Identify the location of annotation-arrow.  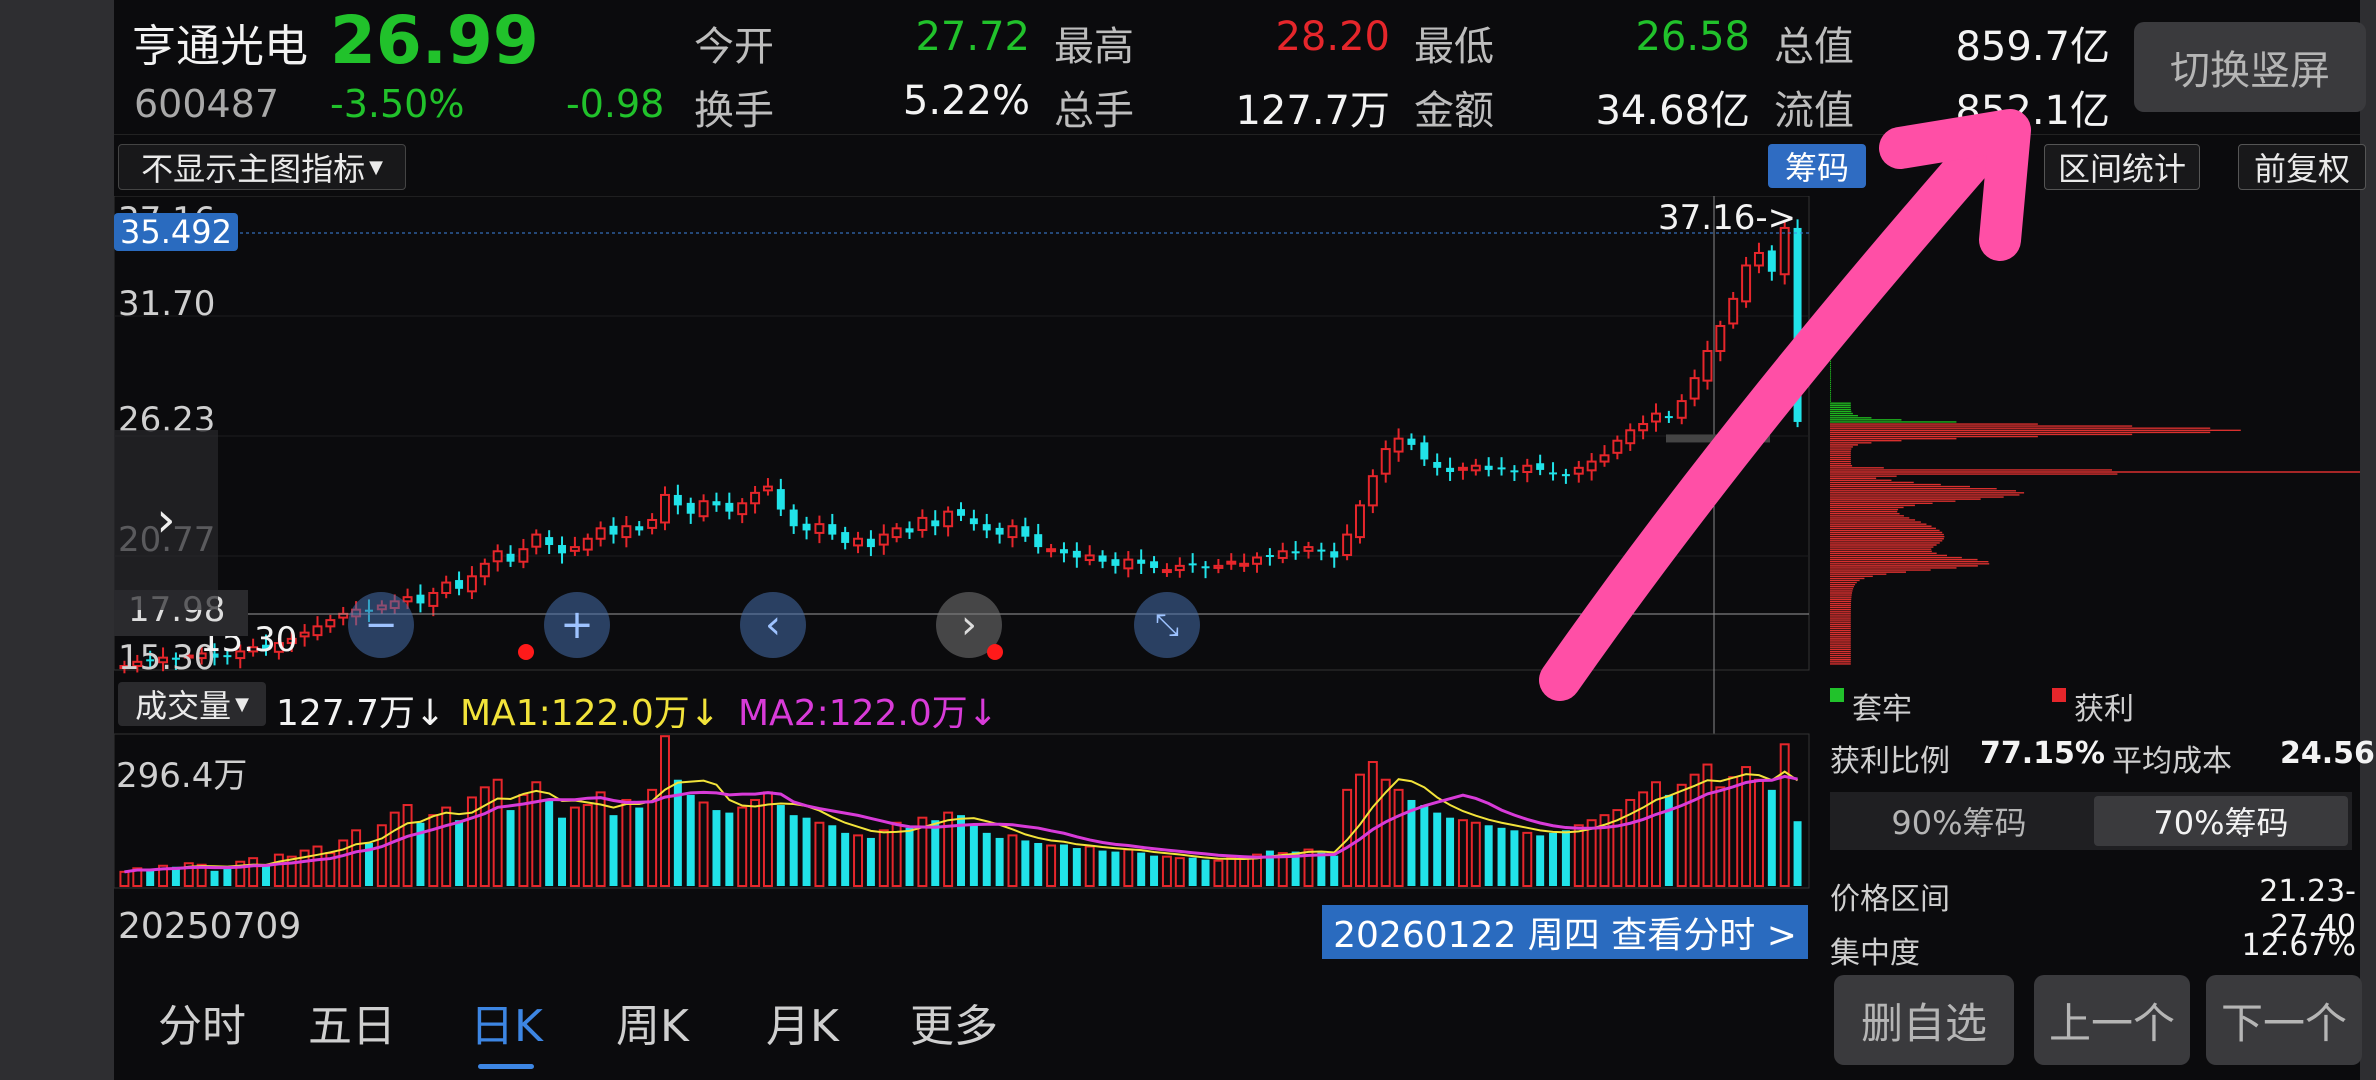
(1785, 405).